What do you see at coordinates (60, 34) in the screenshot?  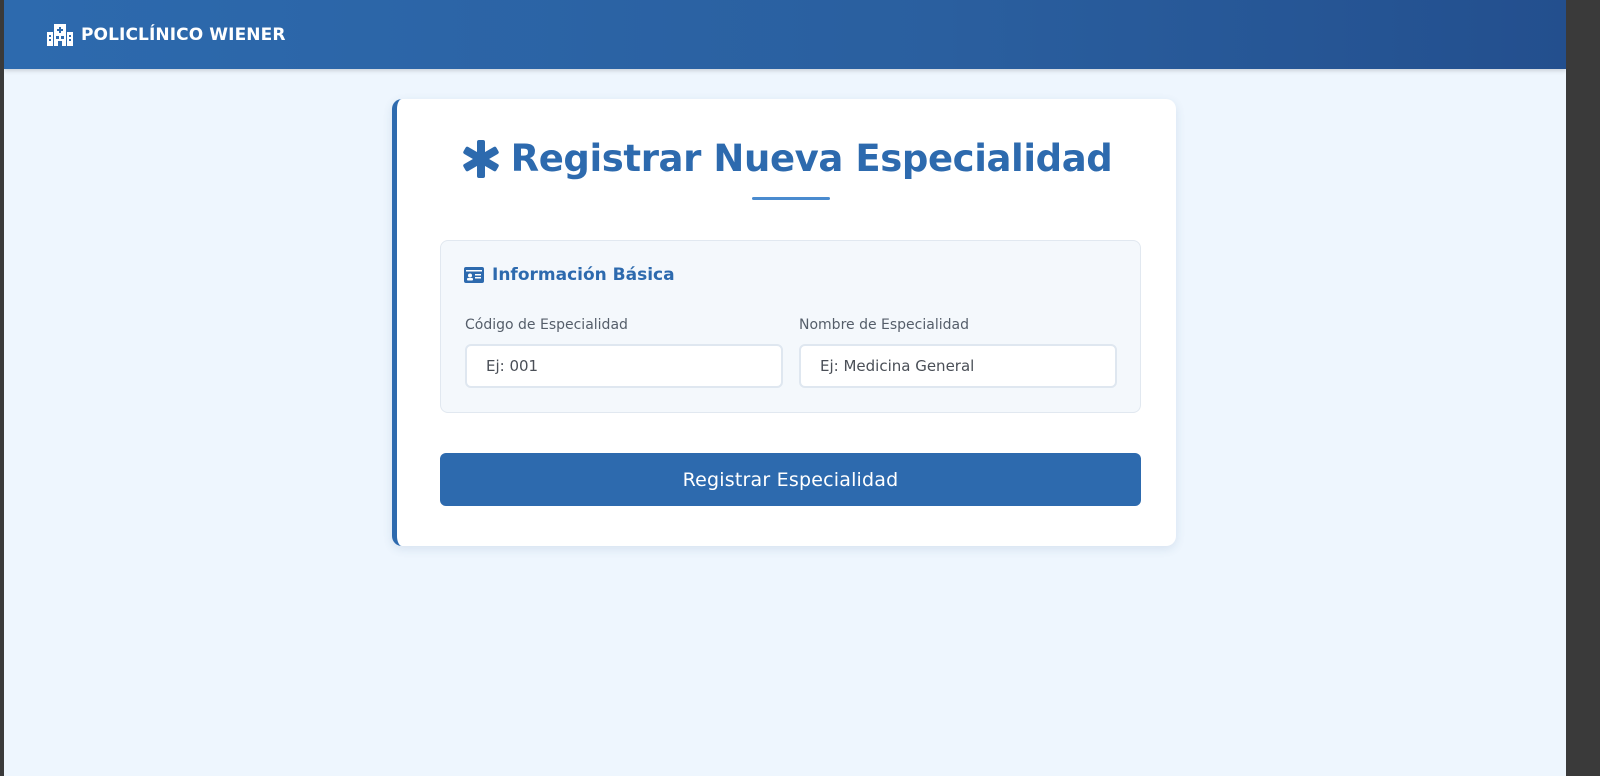 I see `hospital-icon` at bounding box center [60, 34].